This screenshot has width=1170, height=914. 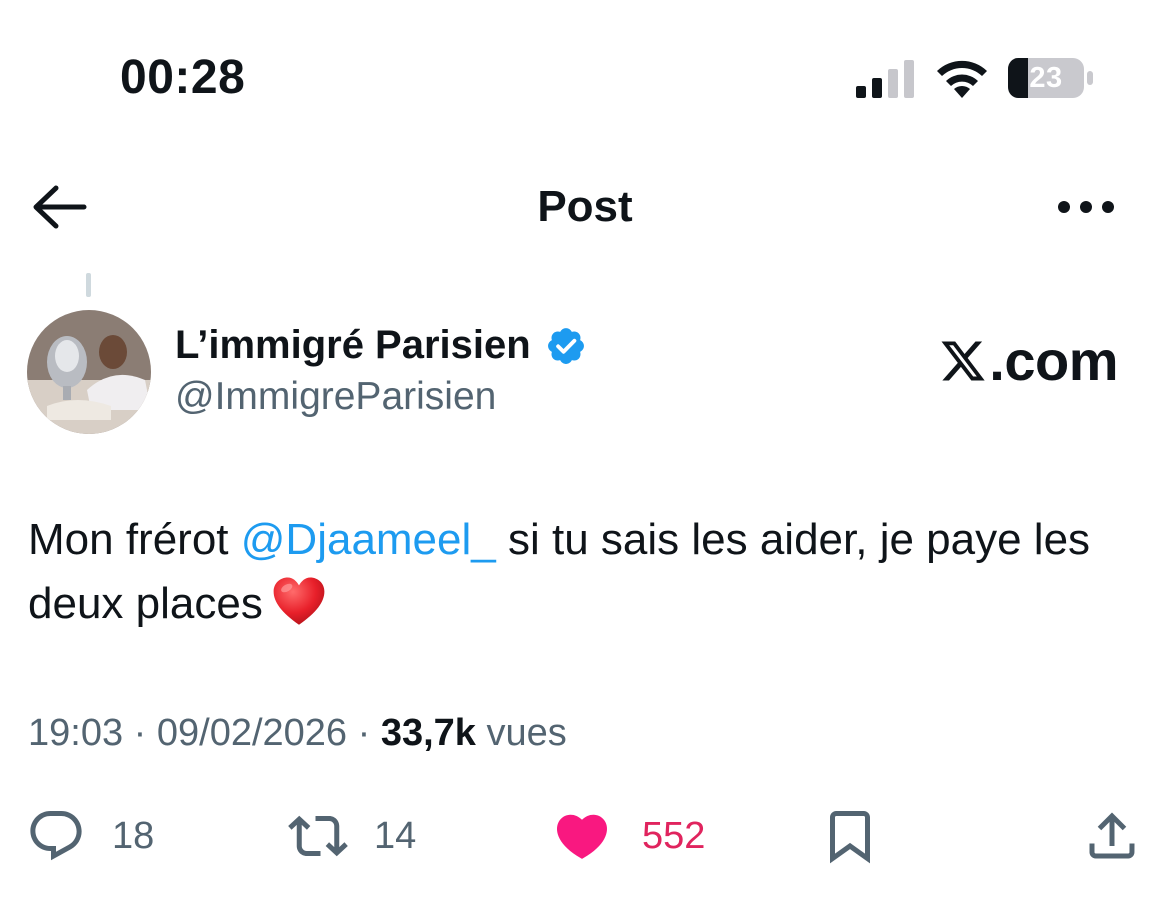 I want to click on reply-button: 18, so click(x=90, y=836).